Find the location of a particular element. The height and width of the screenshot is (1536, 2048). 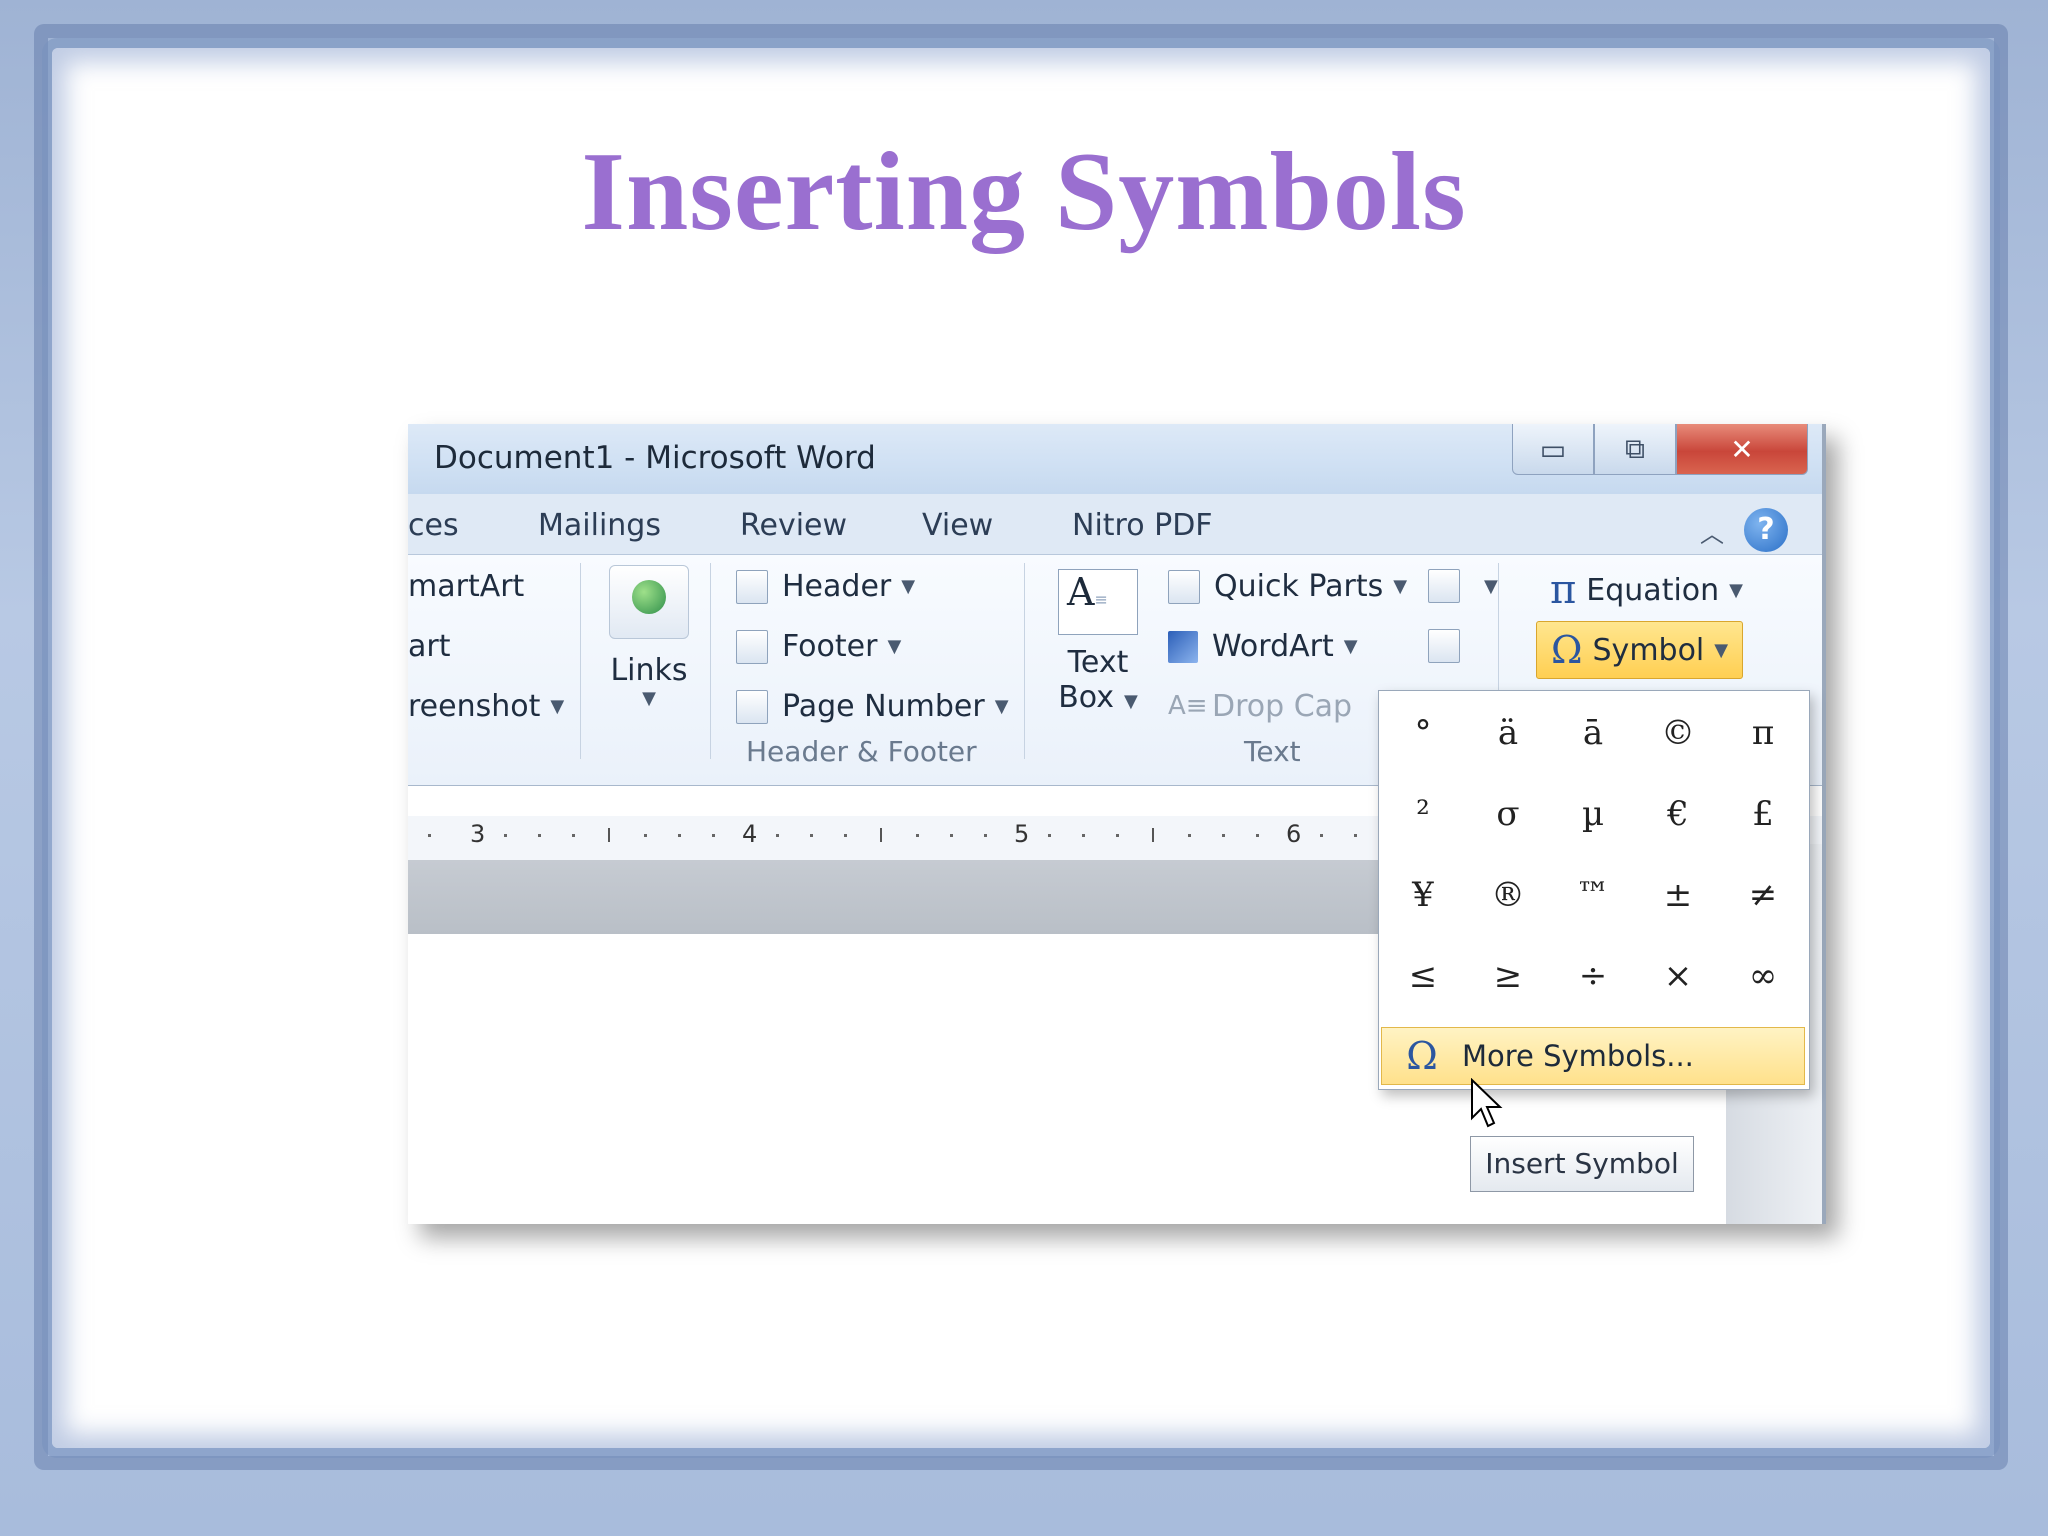

symbol-cell: ® is located at coordinates (1508, 895).